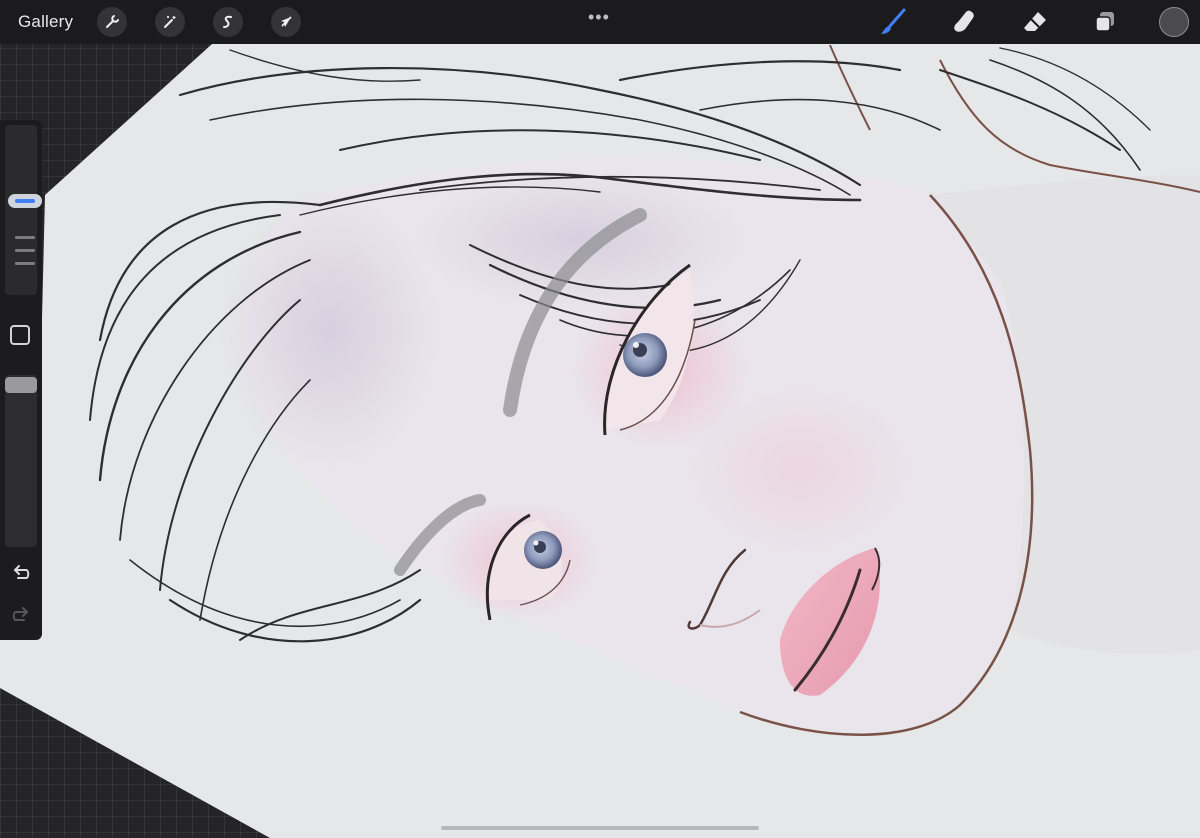 This screenshot has height=838, width=1200. I want to click on undo-button, so click(21, 573).